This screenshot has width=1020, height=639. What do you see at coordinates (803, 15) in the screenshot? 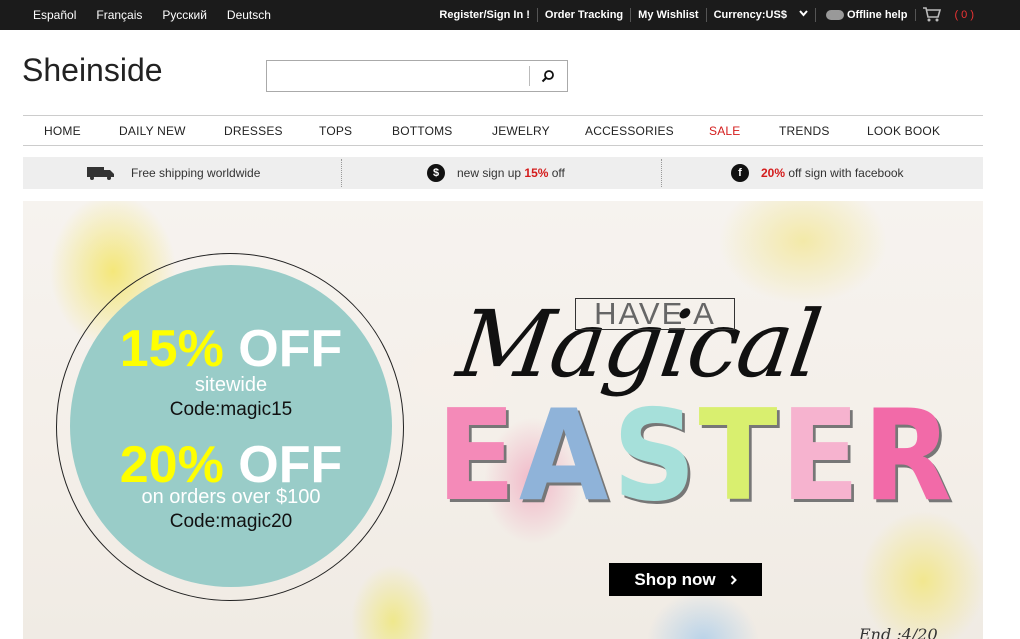
I see `chevron-down-icon` at bounding box center [803, 15].